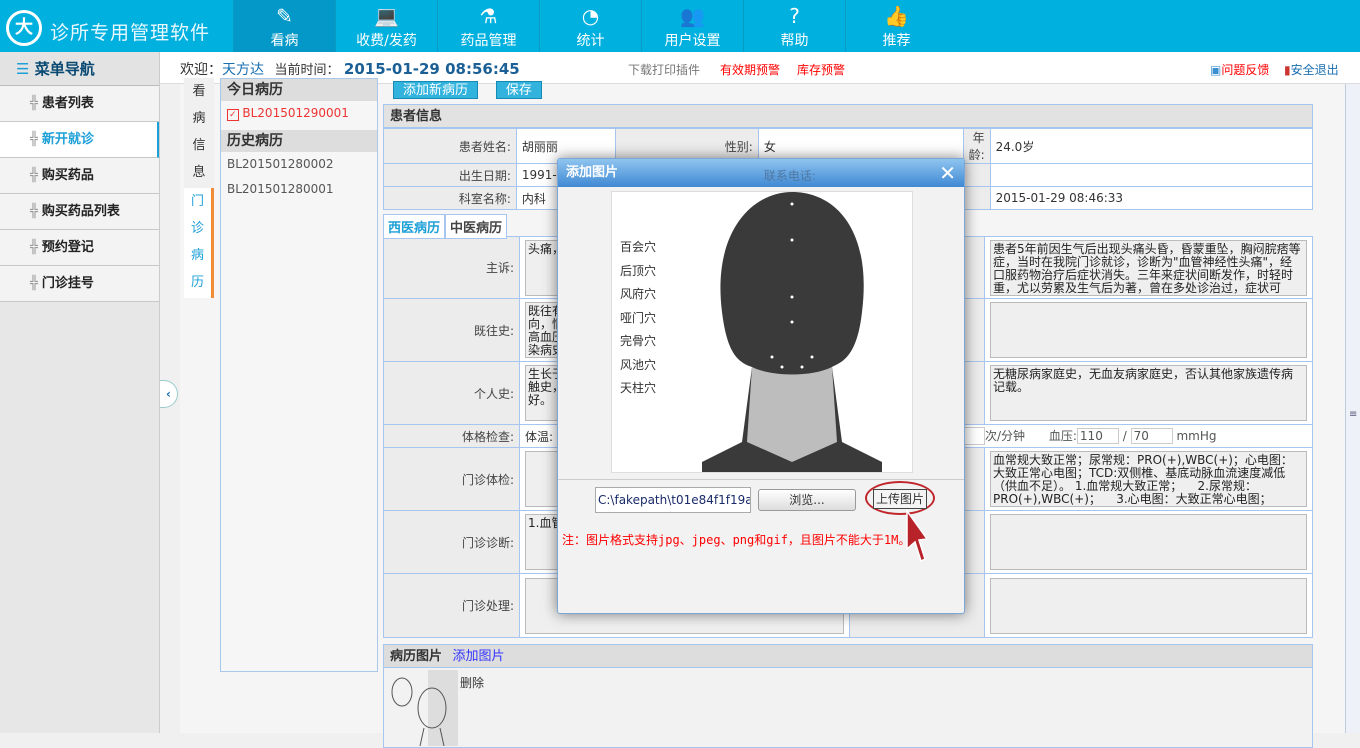  What do you see at coordinates (794, 41) in the screenshot?
I see `nav-label: 帮助` at bounding box center [794, 41].